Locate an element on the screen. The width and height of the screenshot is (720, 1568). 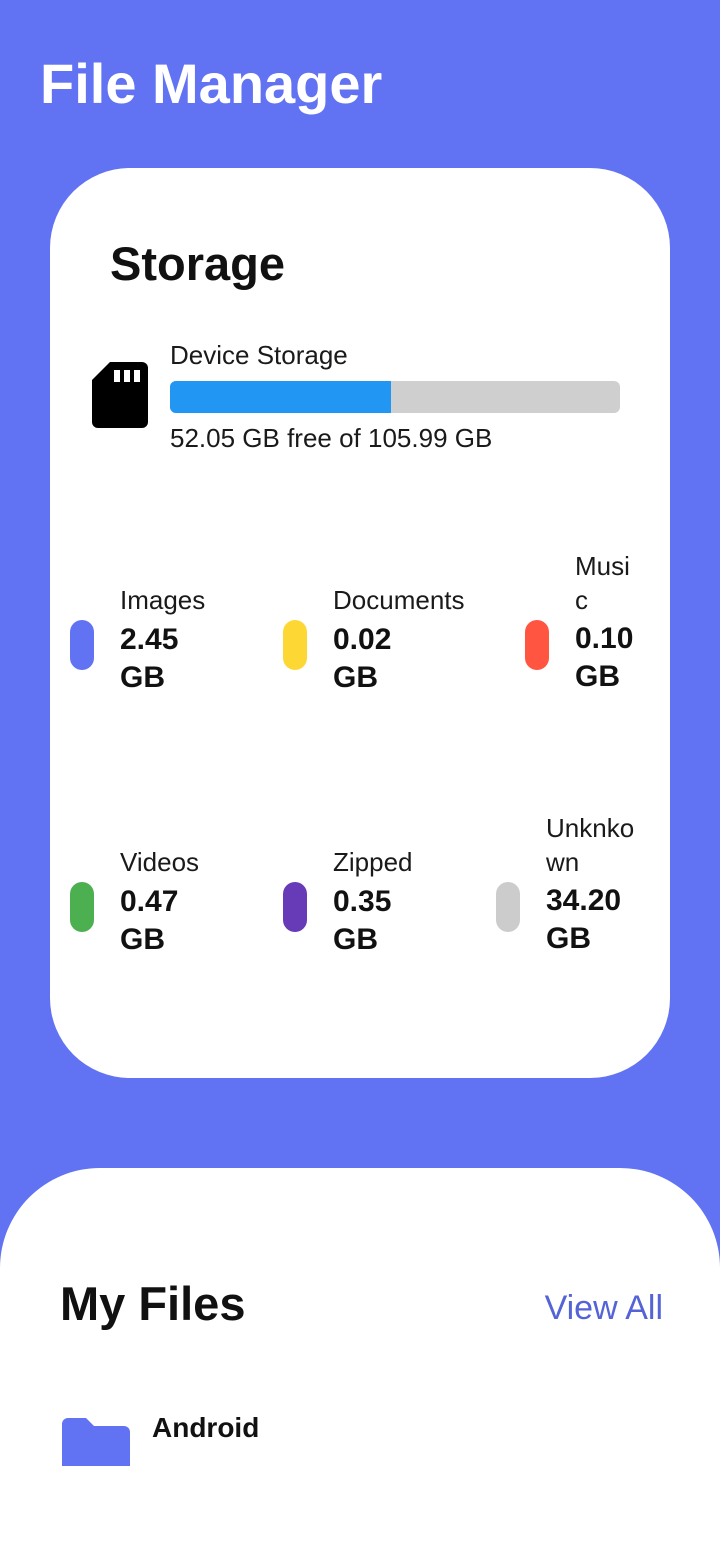
documents-color-dot is located at coordinates (295, 645).